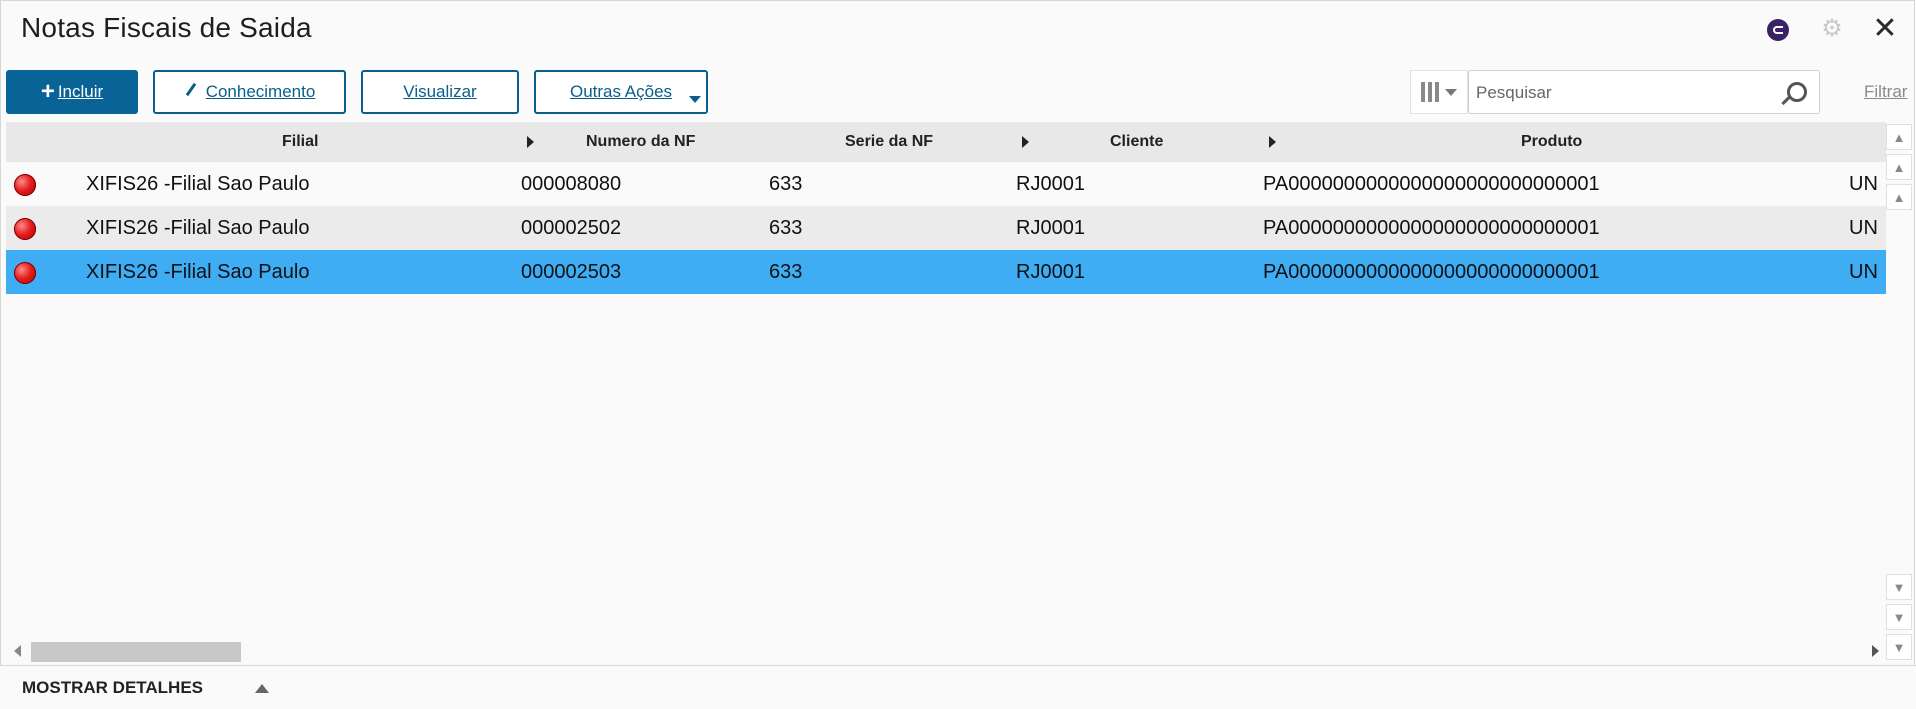  I want to click on pencil-icon, so click(190, 89).